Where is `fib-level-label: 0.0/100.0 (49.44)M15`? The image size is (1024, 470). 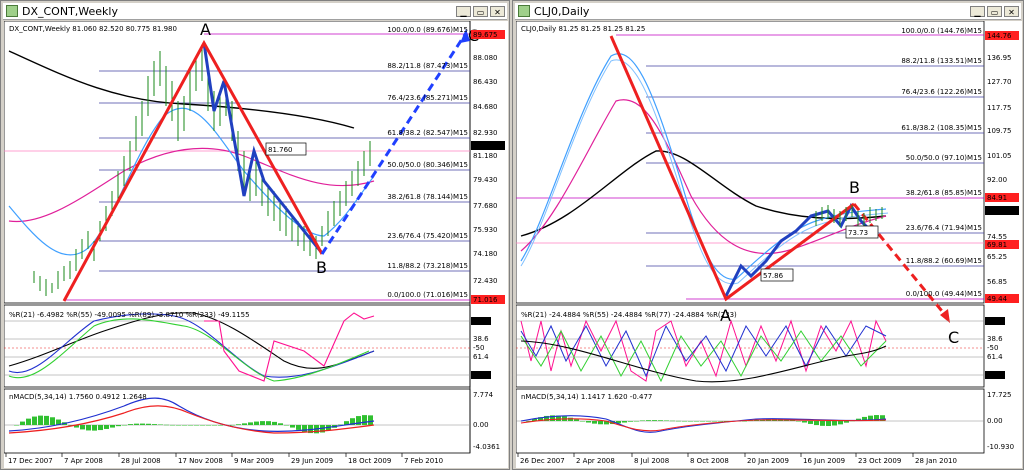
fib-level-label: 0.0/100.0 (49.44)M15 is located at coordinates (944, 294).